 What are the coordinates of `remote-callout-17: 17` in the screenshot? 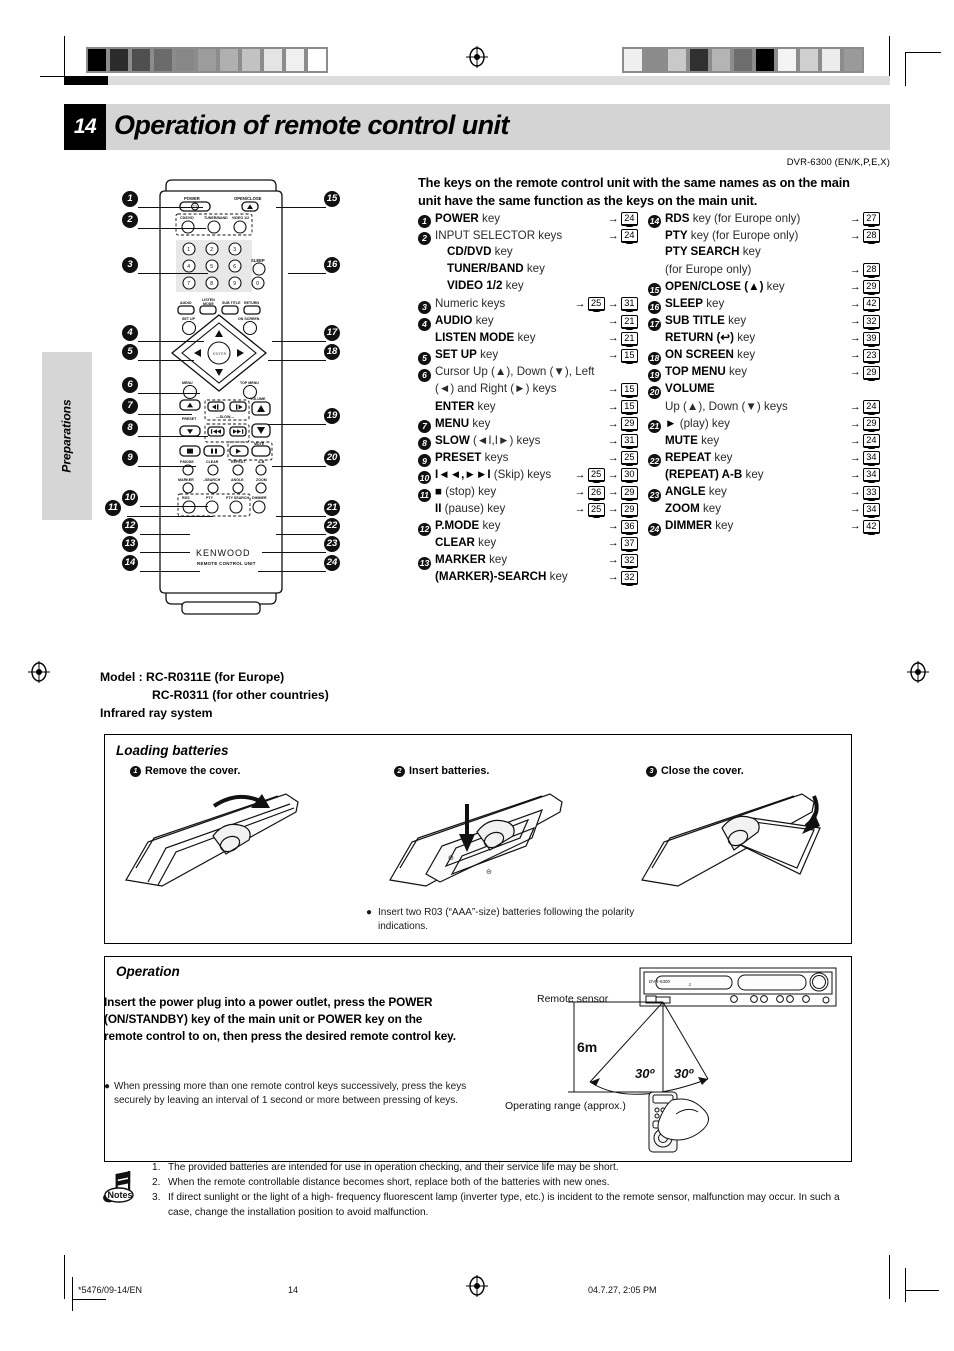 It's located at (332, 333).